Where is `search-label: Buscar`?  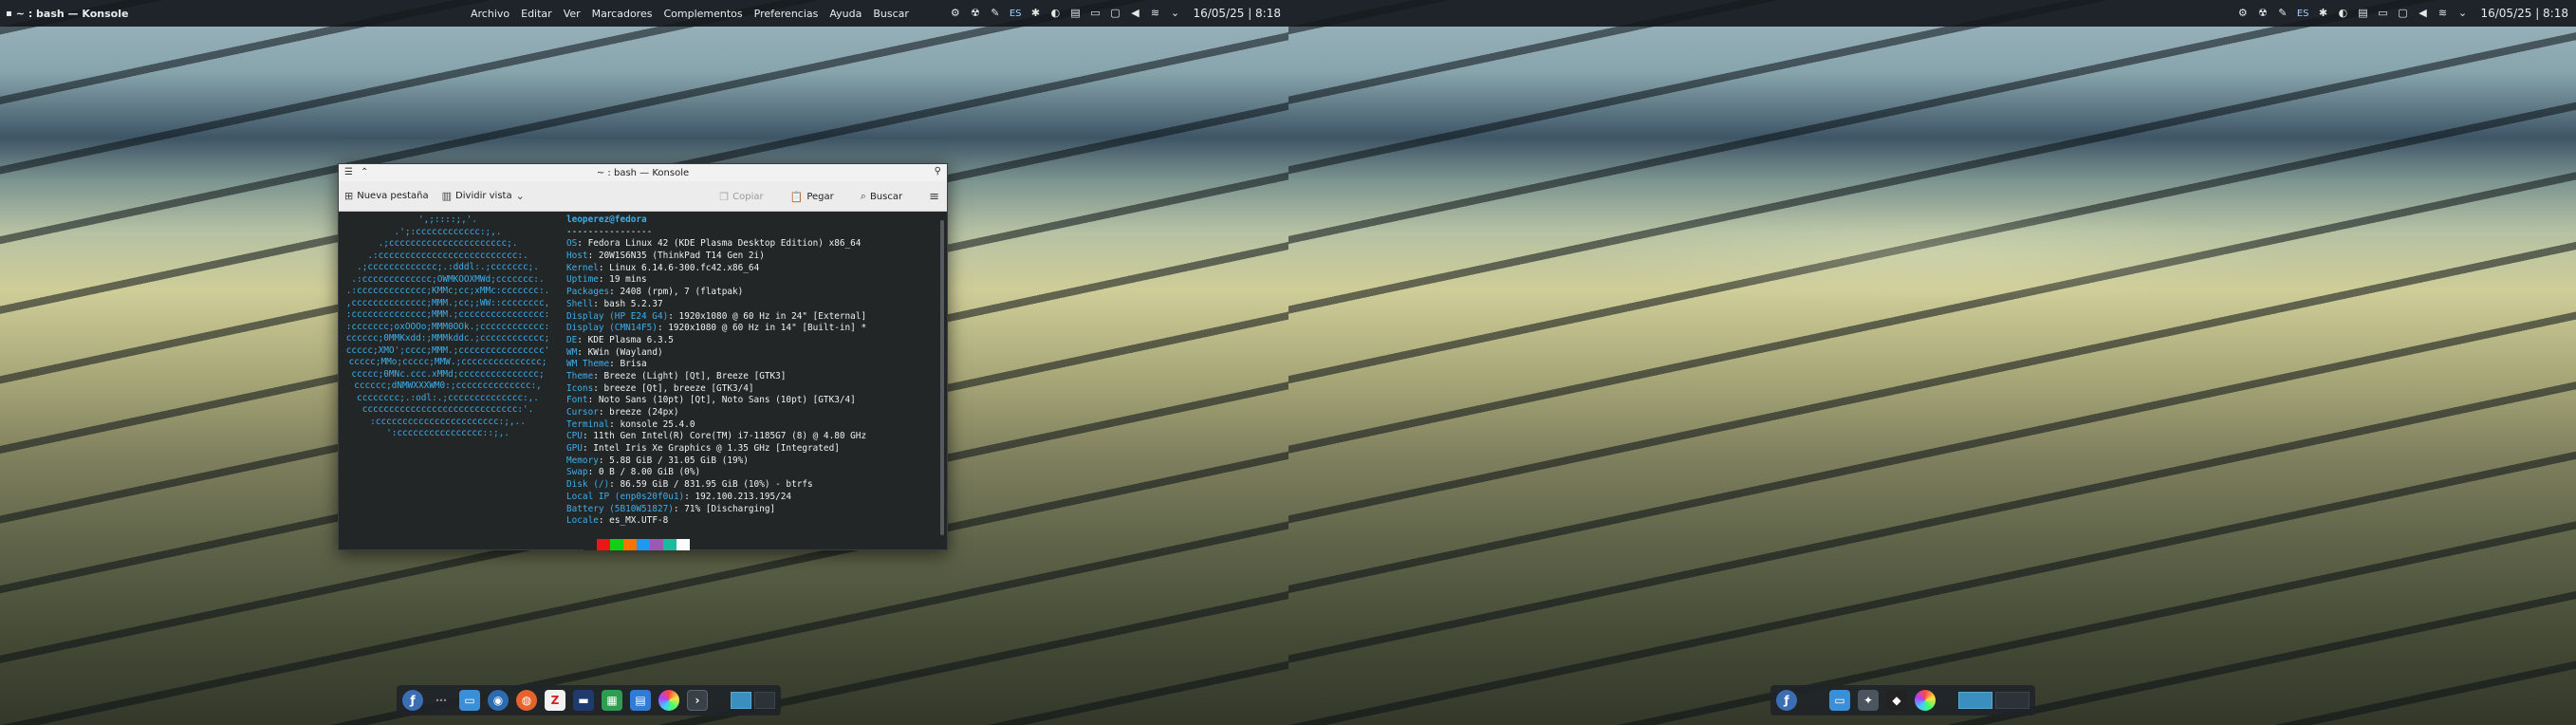
search-label: Buscar is located at coordinates (886, 196).